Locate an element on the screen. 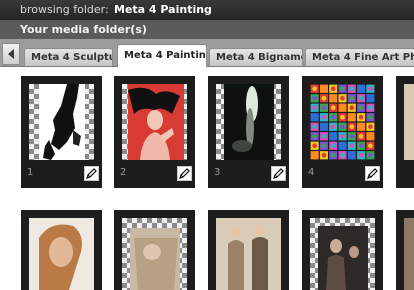 The image size is (414, 290). arrow-left-icon is located at coordinates (11, 54).